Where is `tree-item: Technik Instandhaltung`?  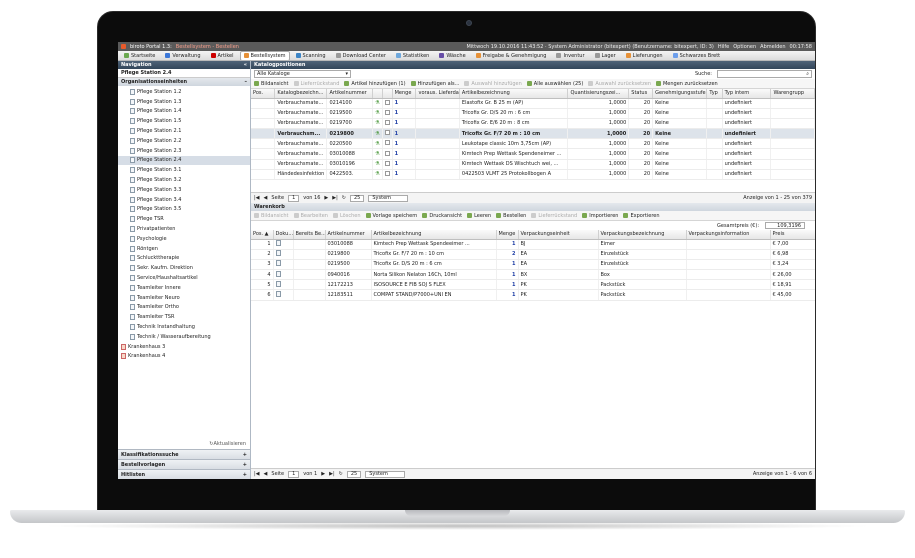
tree-item: Technik Instandhaltung is located at coordinates (184, 327).